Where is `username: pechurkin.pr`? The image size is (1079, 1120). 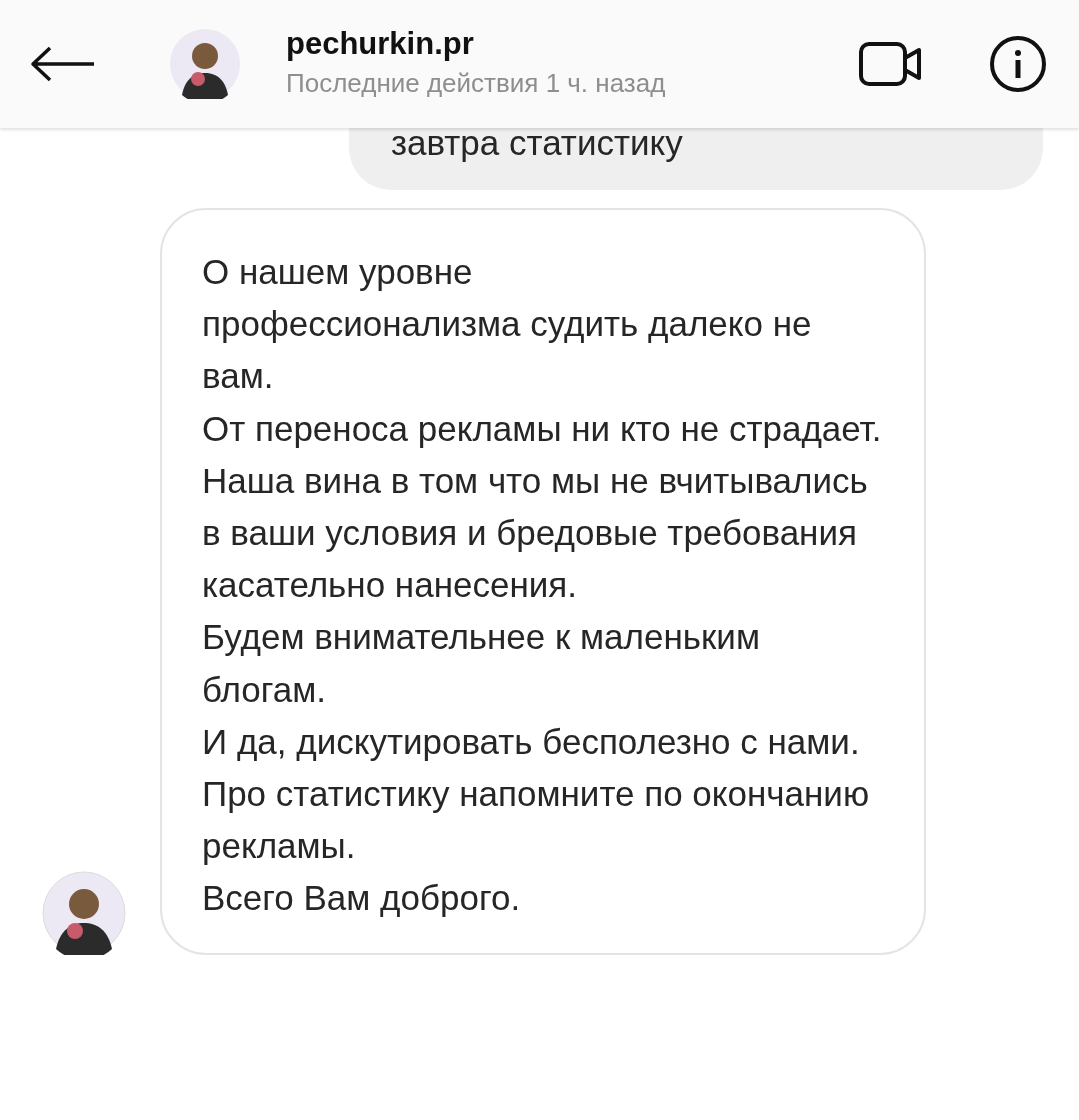 username: pechurkin.pr is located at coordinates (572, 43).